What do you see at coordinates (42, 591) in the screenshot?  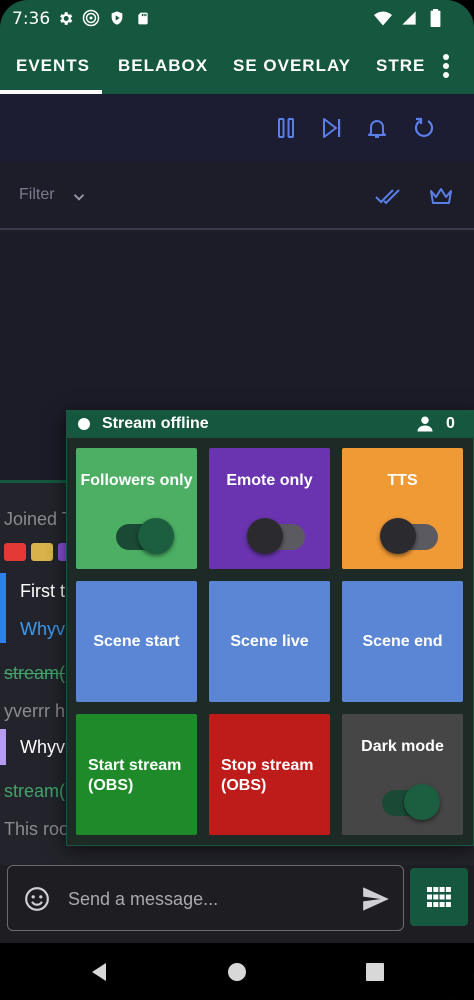 I see `chat-line: First t` at bounding box center [42, 591].